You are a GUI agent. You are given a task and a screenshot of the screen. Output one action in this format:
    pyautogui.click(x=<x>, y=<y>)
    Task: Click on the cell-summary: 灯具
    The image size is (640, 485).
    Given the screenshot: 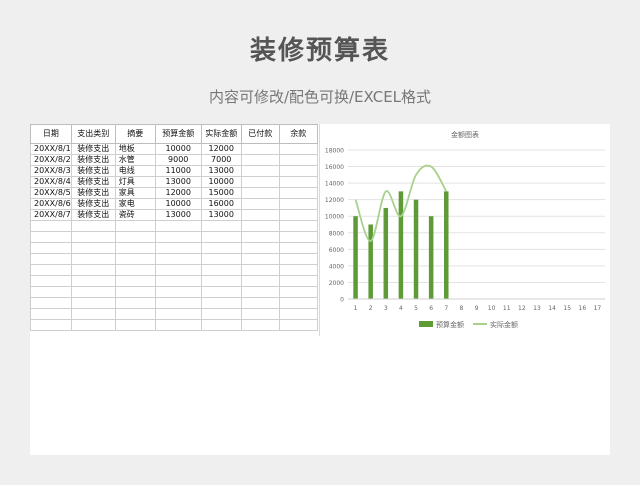 What is the action you would take?
    pyautogui.click(x=135, y=182)
    